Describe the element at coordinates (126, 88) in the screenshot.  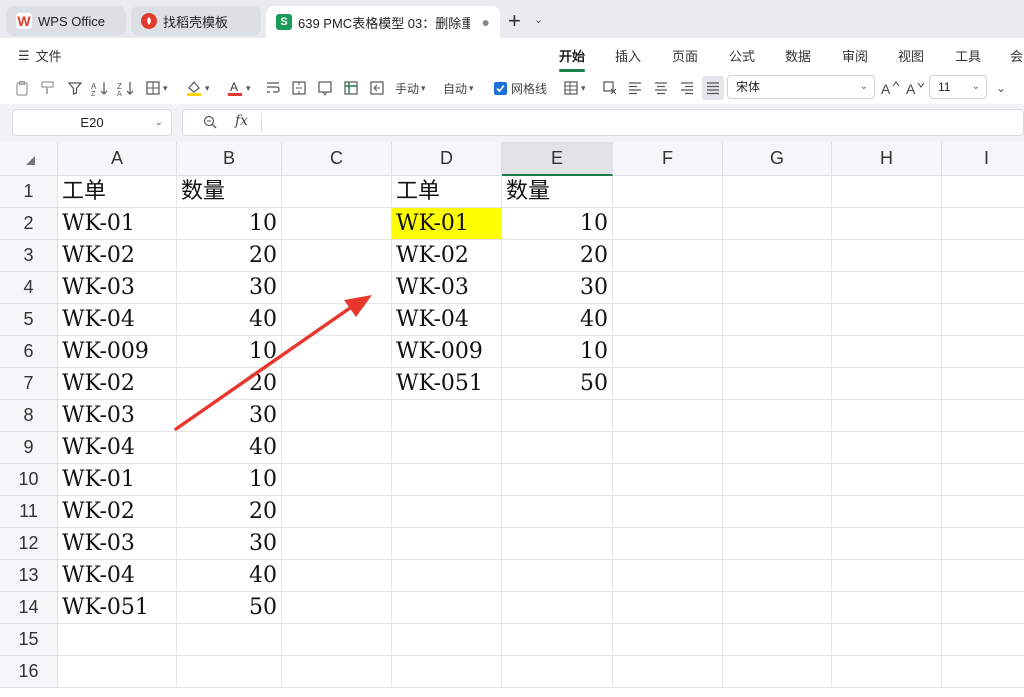
I see `sort-descending-icon: ZA` at that location.